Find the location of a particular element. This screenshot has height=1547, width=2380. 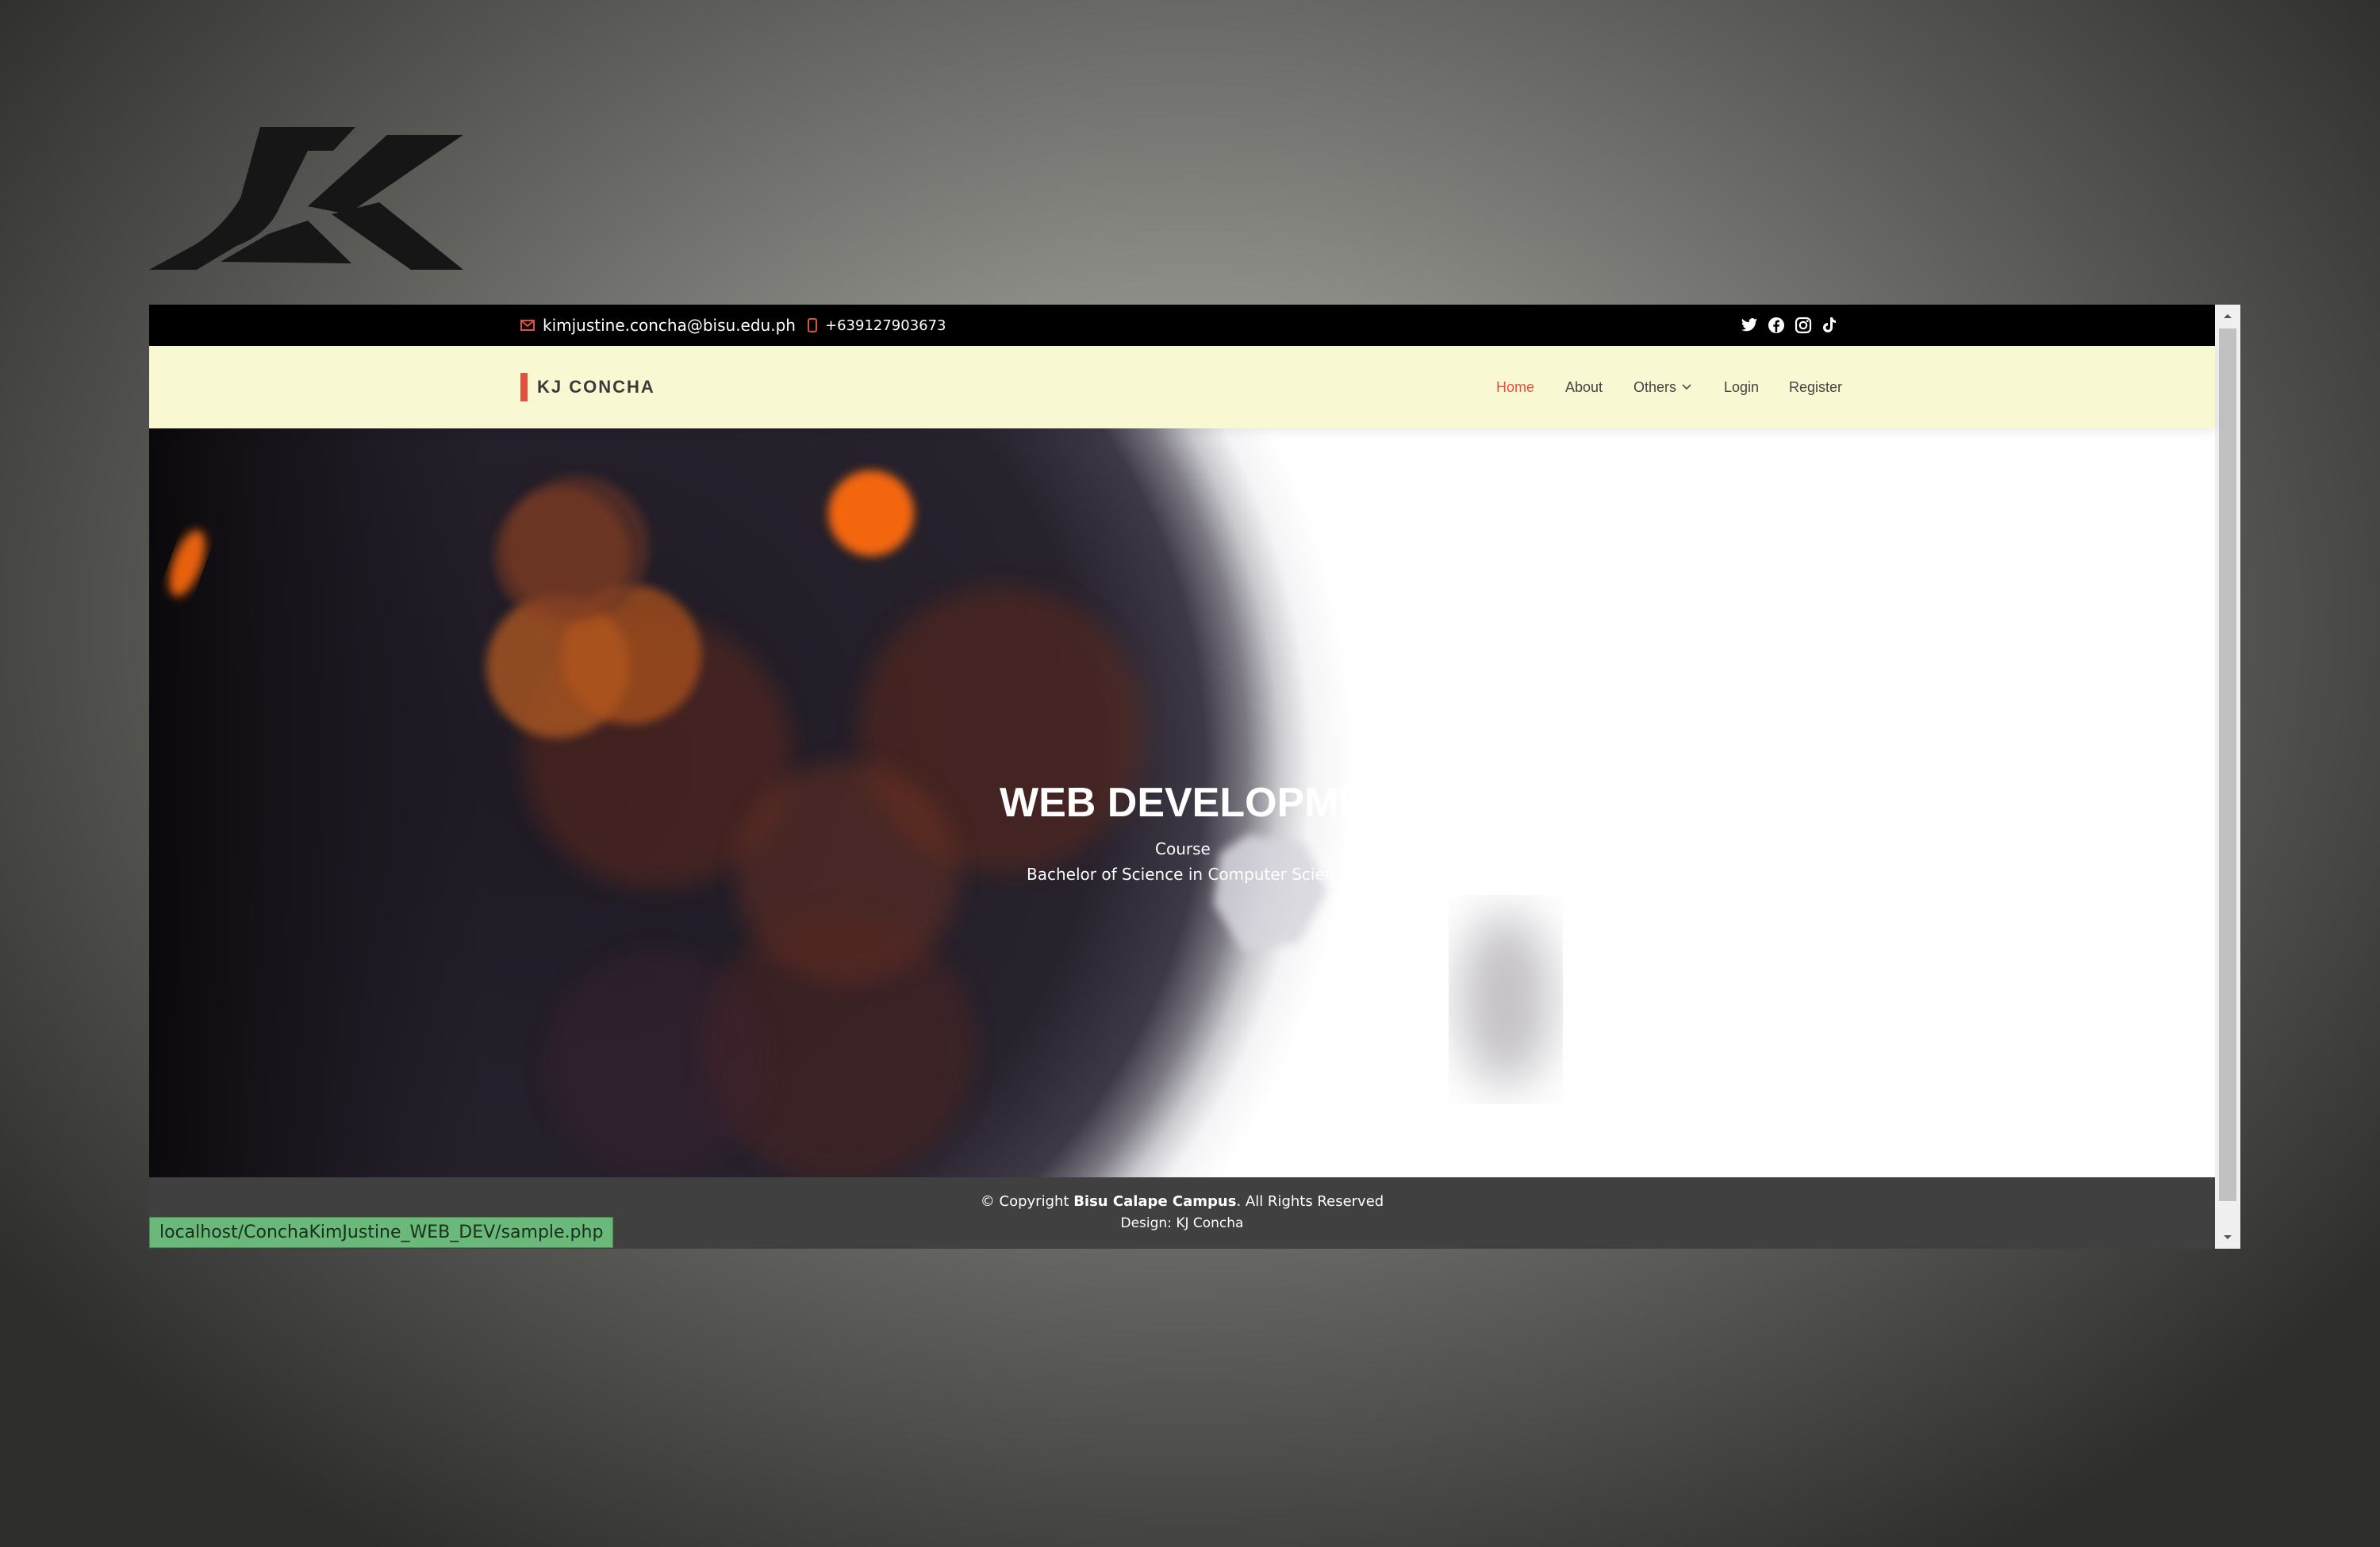

nav-register-label: Register is located at coordinates (1816, 386).